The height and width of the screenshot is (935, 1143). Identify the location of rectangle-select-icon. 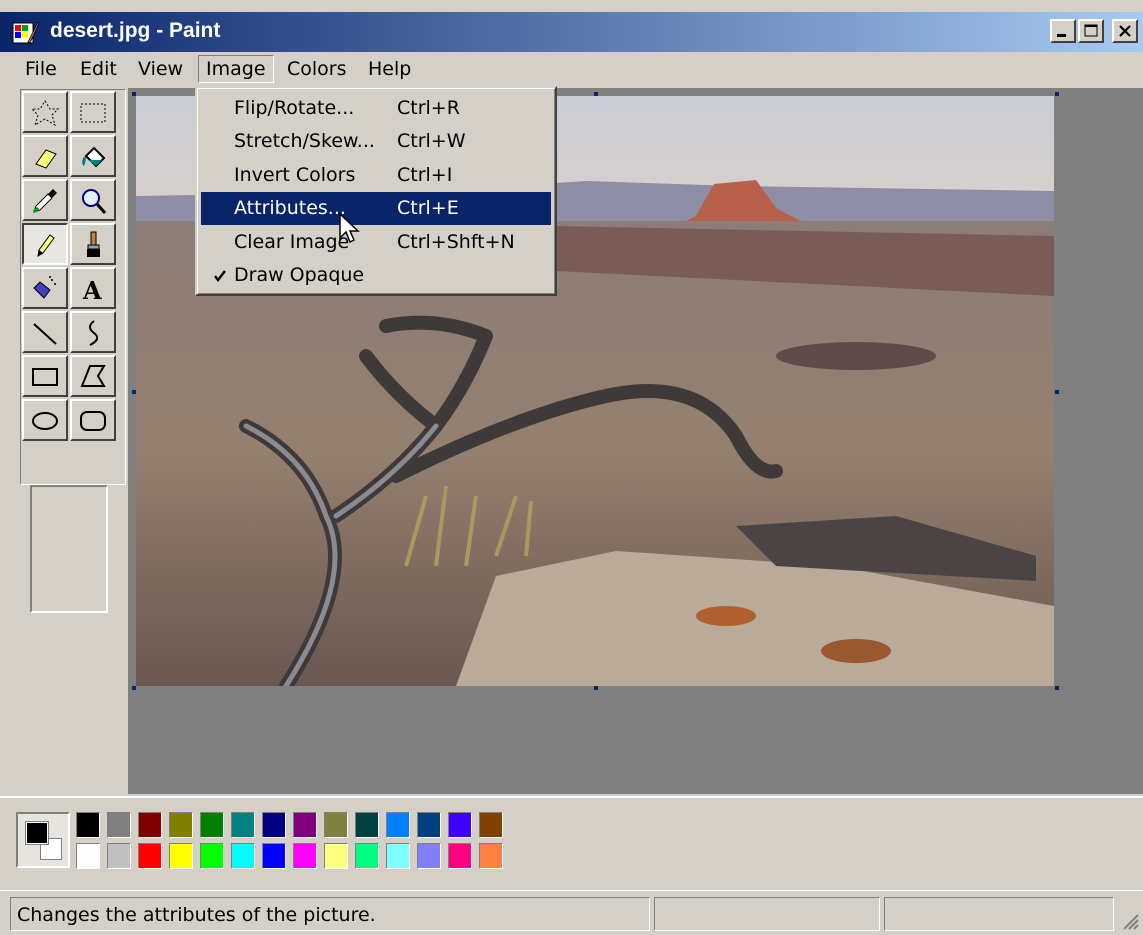
(93, 113).